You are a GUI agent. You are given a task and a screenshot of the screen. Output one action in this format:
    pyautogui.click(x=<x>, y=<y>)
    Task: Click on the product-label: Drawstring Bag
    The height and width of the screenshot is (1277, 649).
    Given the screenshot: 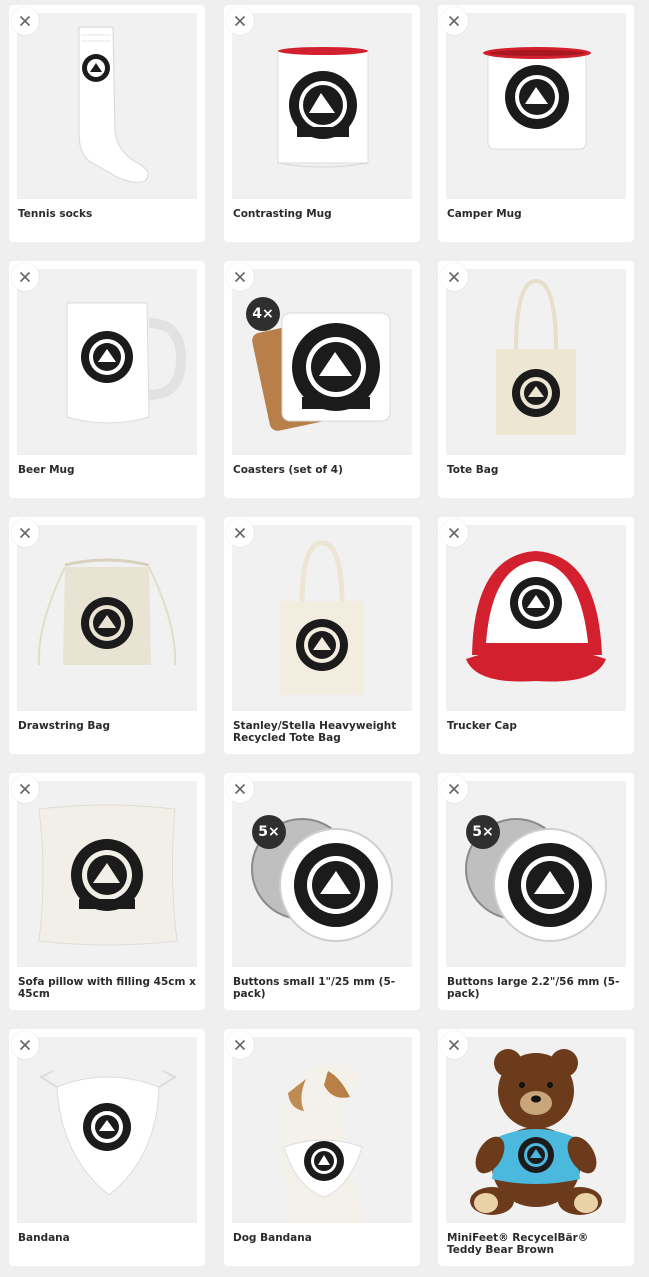 What is the action you would take?
    pyautogui.click(x=64, y=726)
    